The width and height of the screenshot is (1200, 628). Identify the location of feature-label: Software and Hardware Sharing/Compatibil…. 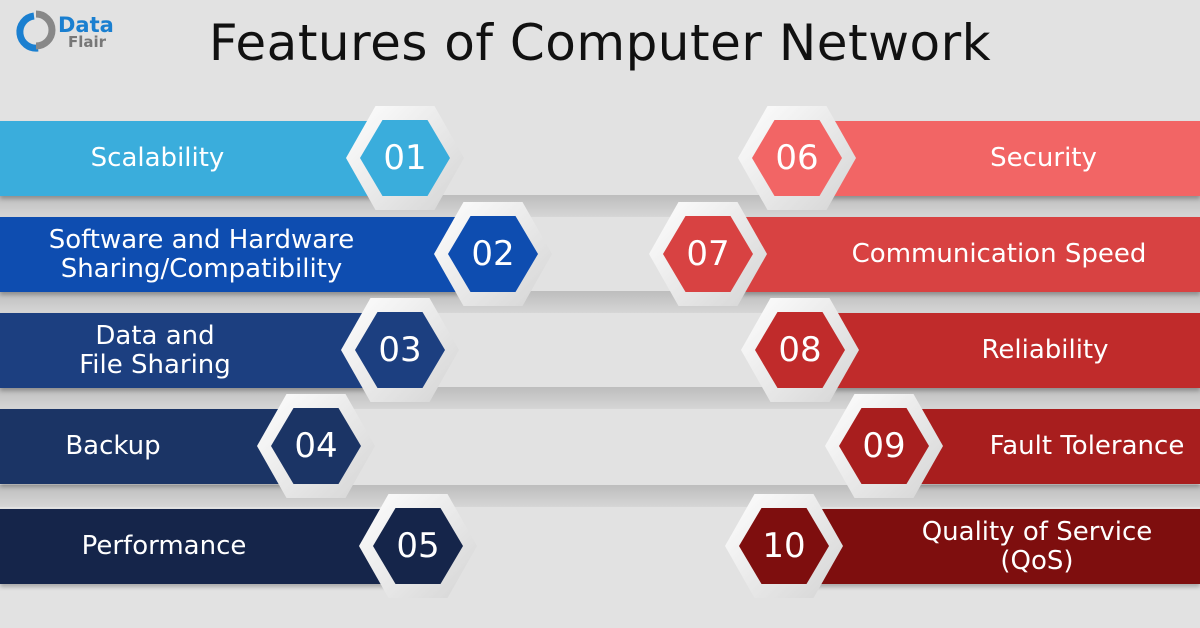
(201, 254).